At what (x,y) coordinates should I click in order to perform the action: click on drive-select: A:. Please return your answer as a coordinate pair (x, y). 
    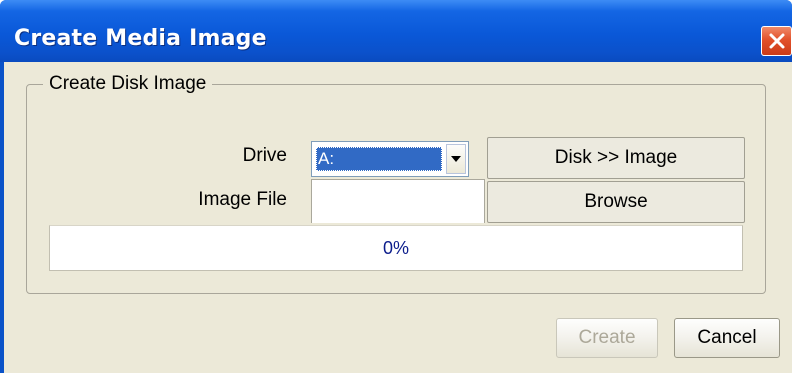
    Looking at the image, I should click on (390, 159).